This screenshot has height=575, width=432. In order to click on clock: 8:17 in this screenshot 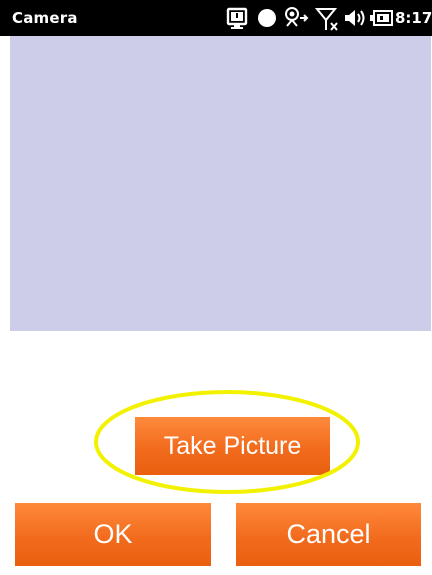, I will do `click(413, 18)`.